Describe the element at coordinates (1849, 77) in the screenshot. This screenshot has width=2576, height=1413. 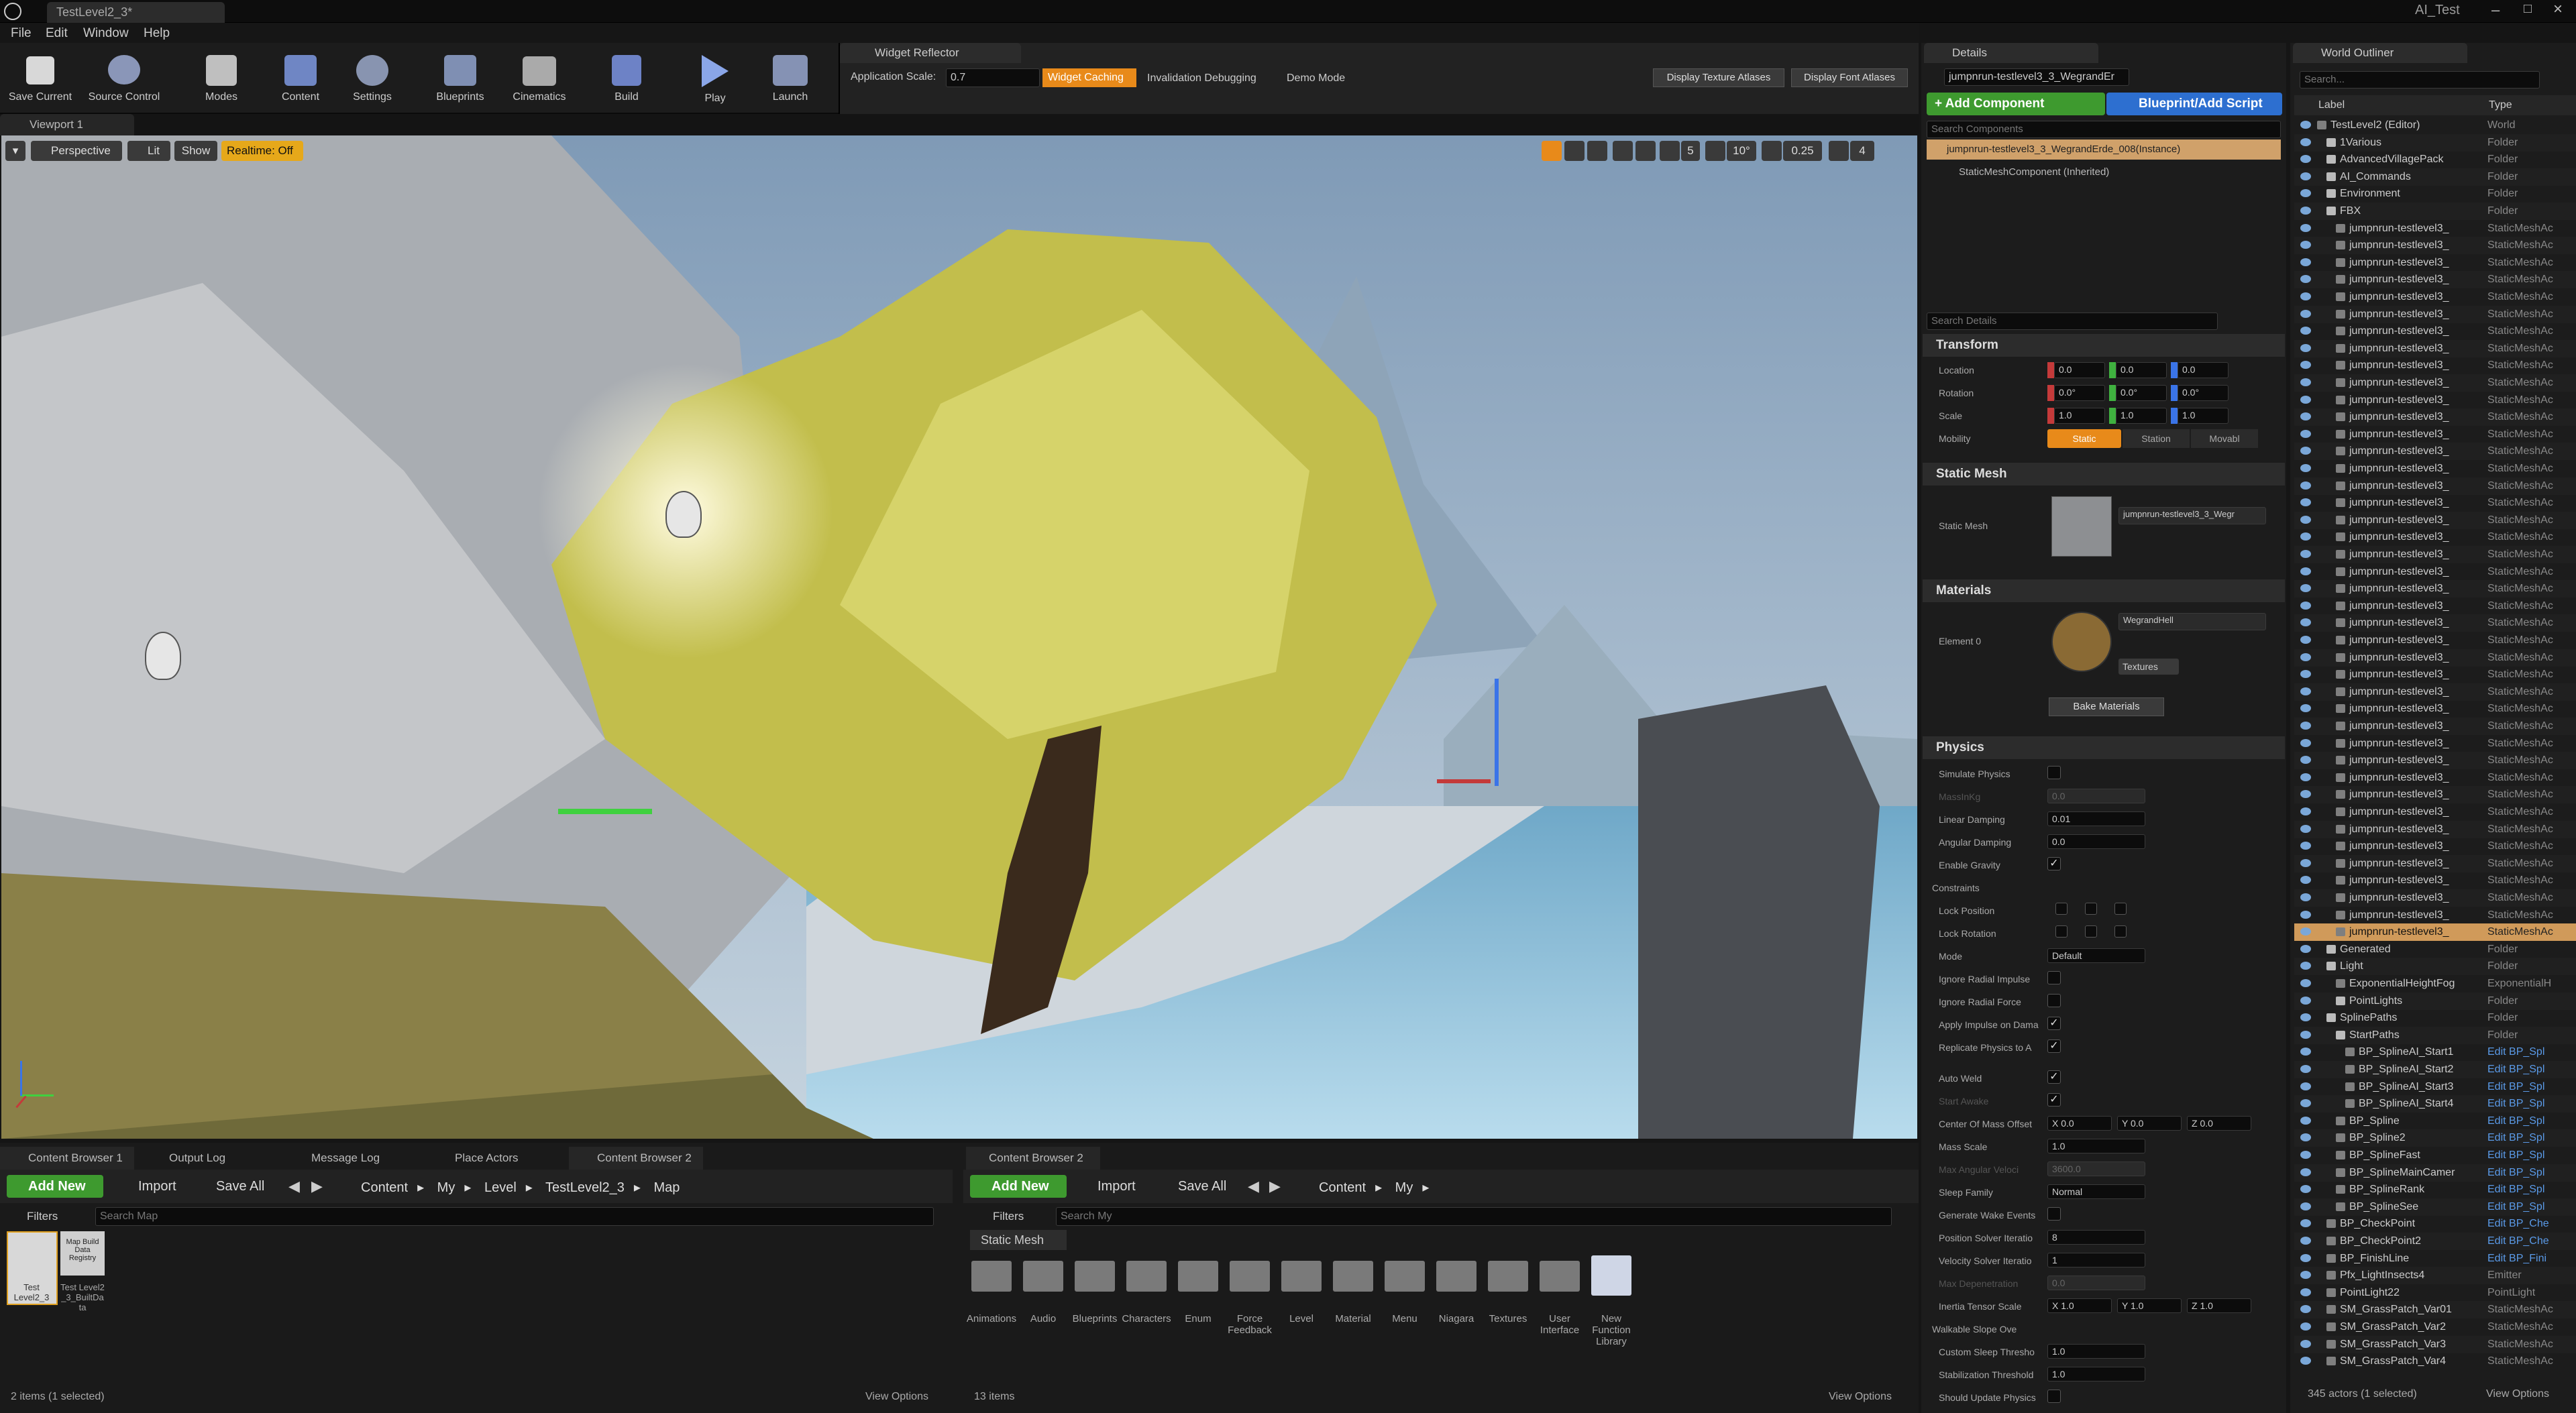
I see `display-font-atlases-button: Display Font Atlases` at that location.